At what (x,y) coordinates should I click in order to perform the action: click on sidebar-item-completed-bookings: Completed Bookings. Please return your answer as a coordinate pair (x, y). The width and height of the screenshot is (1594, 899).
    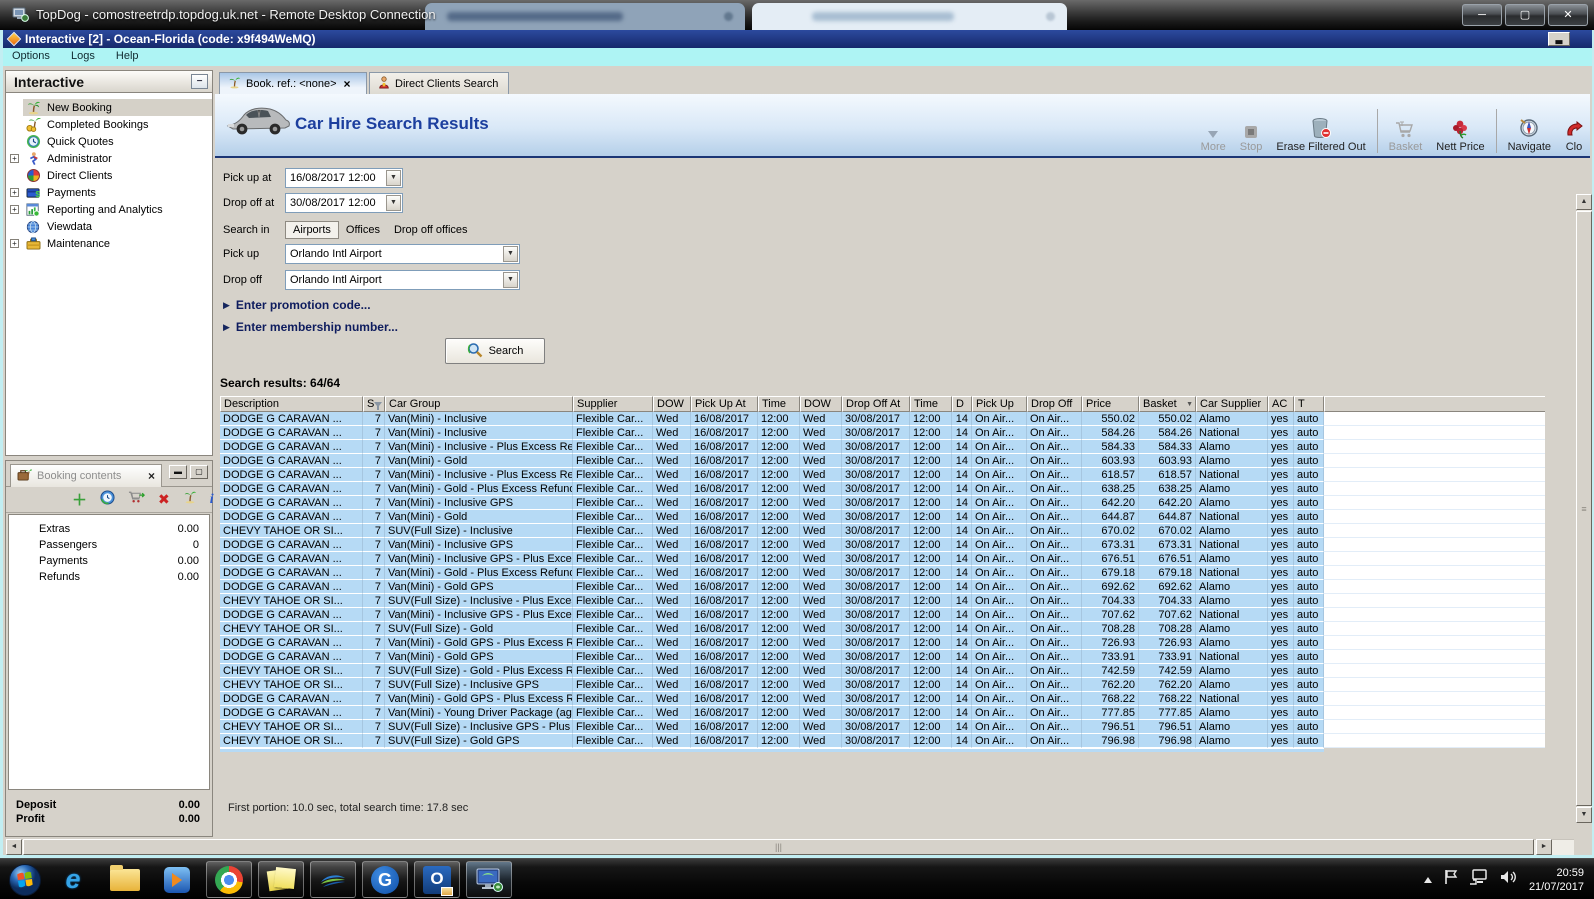
    Looking at the image, I should click on (109, 124).